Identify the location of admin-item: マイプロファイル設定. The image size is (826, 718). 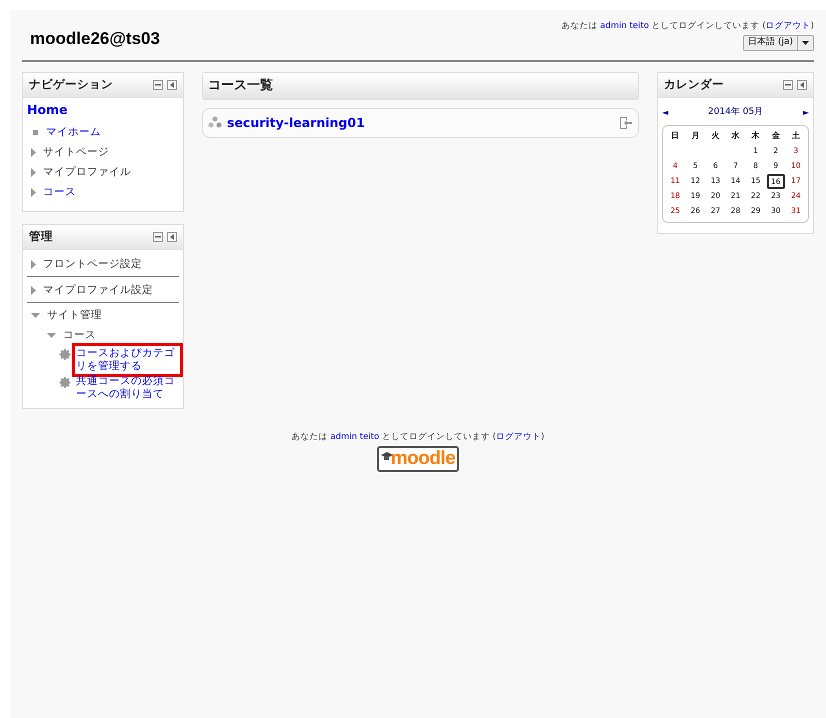
(98, 290).